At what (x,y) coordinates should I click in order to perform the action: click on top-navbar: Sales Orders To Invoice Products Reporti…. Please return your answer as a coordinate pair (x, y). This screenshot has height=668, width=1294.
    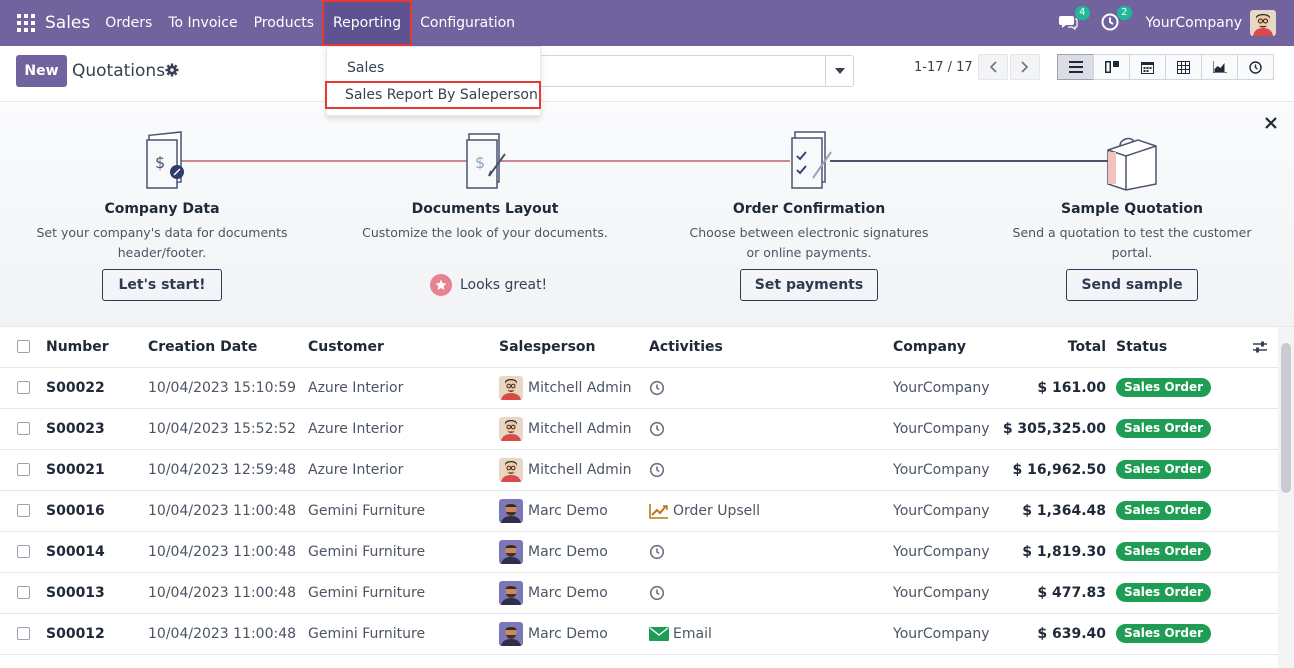
    Looking at the image, I should click on (647, 23).